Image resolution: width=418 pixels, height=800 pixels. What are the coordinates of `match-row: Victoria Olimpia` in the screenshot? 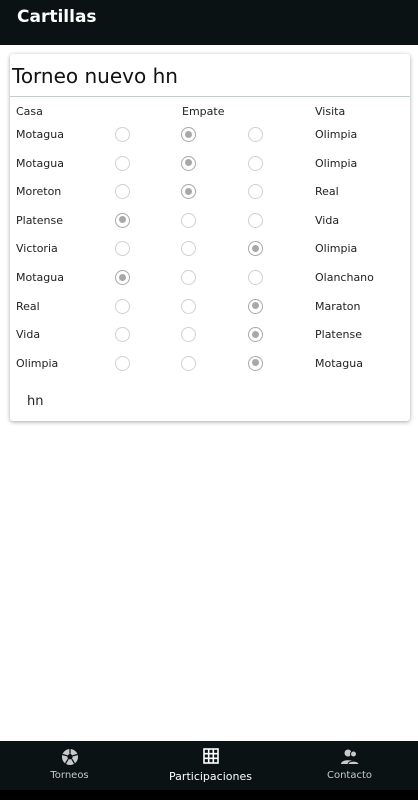 It's located at (210, 249).